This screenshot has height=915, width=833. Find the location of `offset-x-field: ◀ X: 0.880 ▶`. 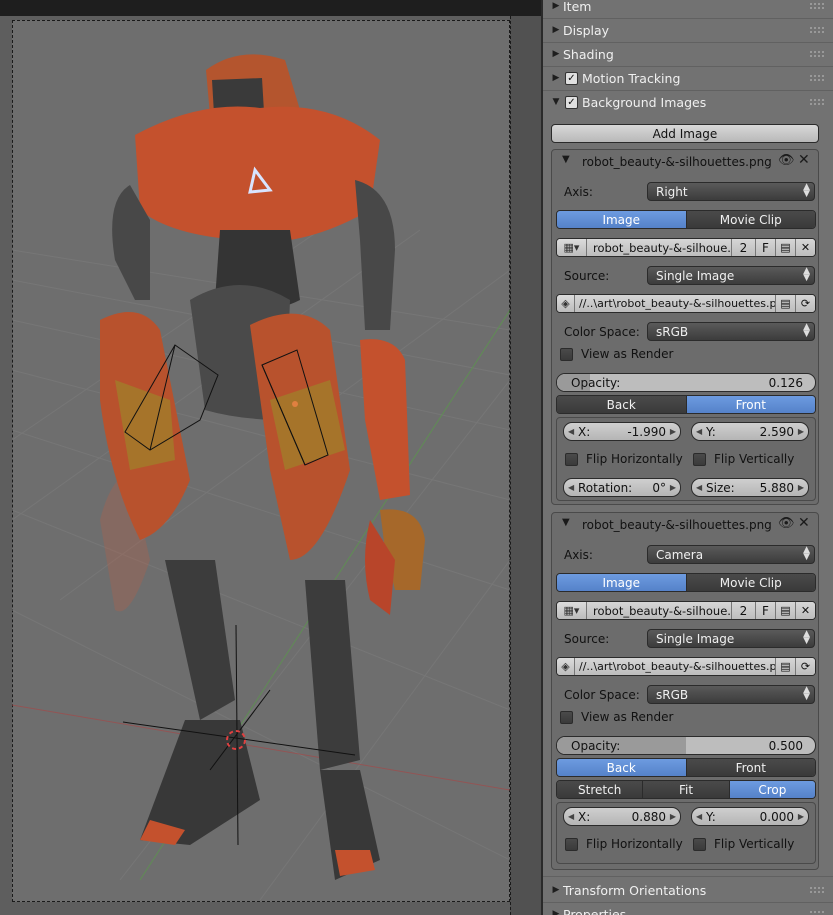

offset-x-field: ◀ X: 0.880 ▶ is located at coordinates (622, 816).